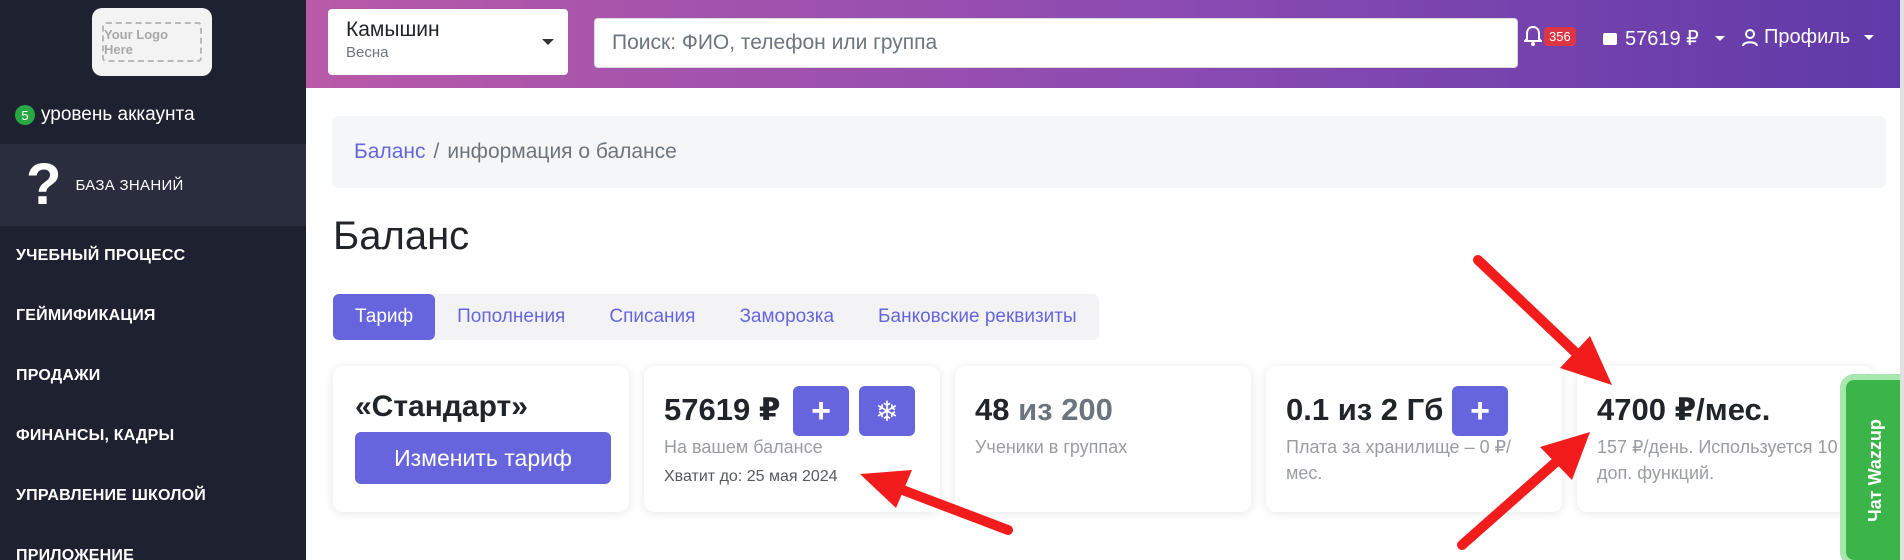  I want to click on sidebar-item-school-management: УПРАВЛЕНИЕ ШКОЛОЙ, so click(111, 496).